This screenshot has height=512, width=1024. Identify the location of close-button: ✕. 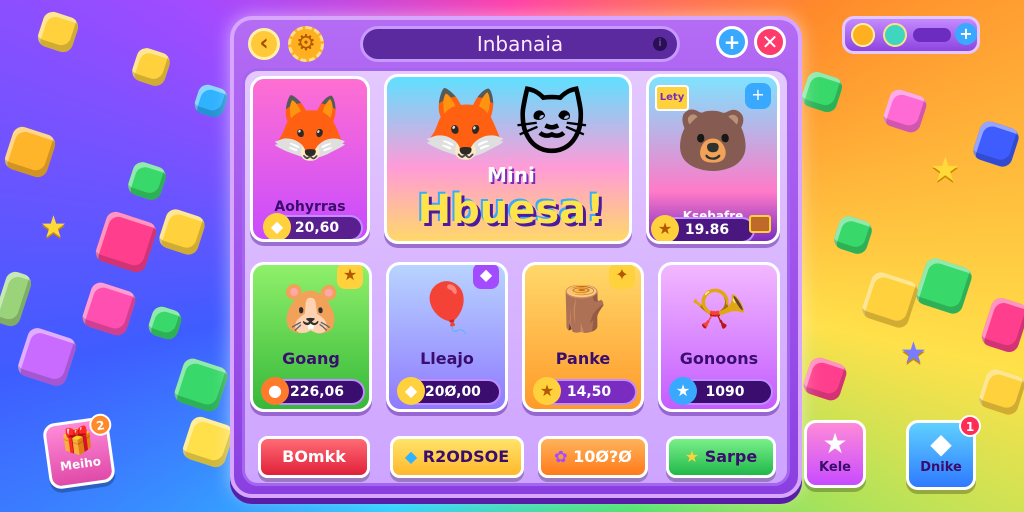
(770, 42).